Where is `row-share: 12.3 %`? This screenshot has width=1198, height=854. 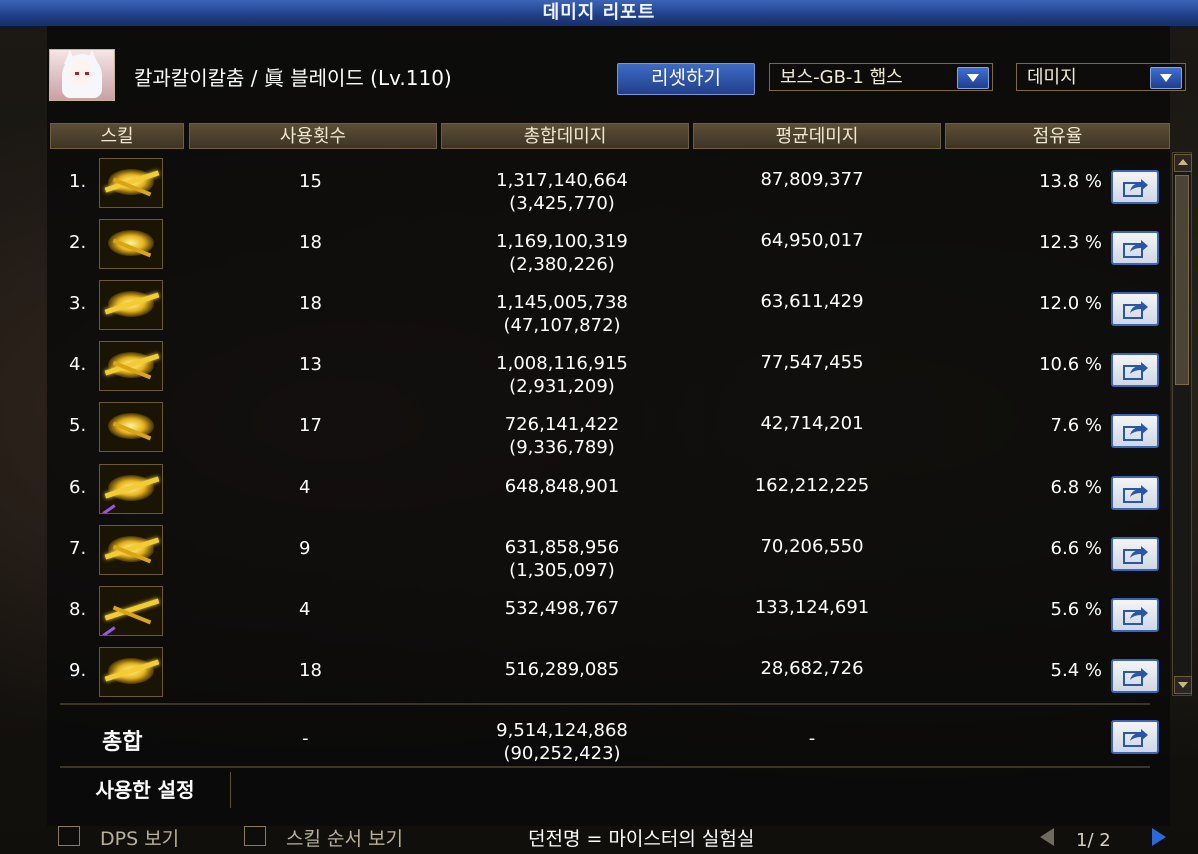
row-share: 12.3 % is located at coordinates (1070, 242).